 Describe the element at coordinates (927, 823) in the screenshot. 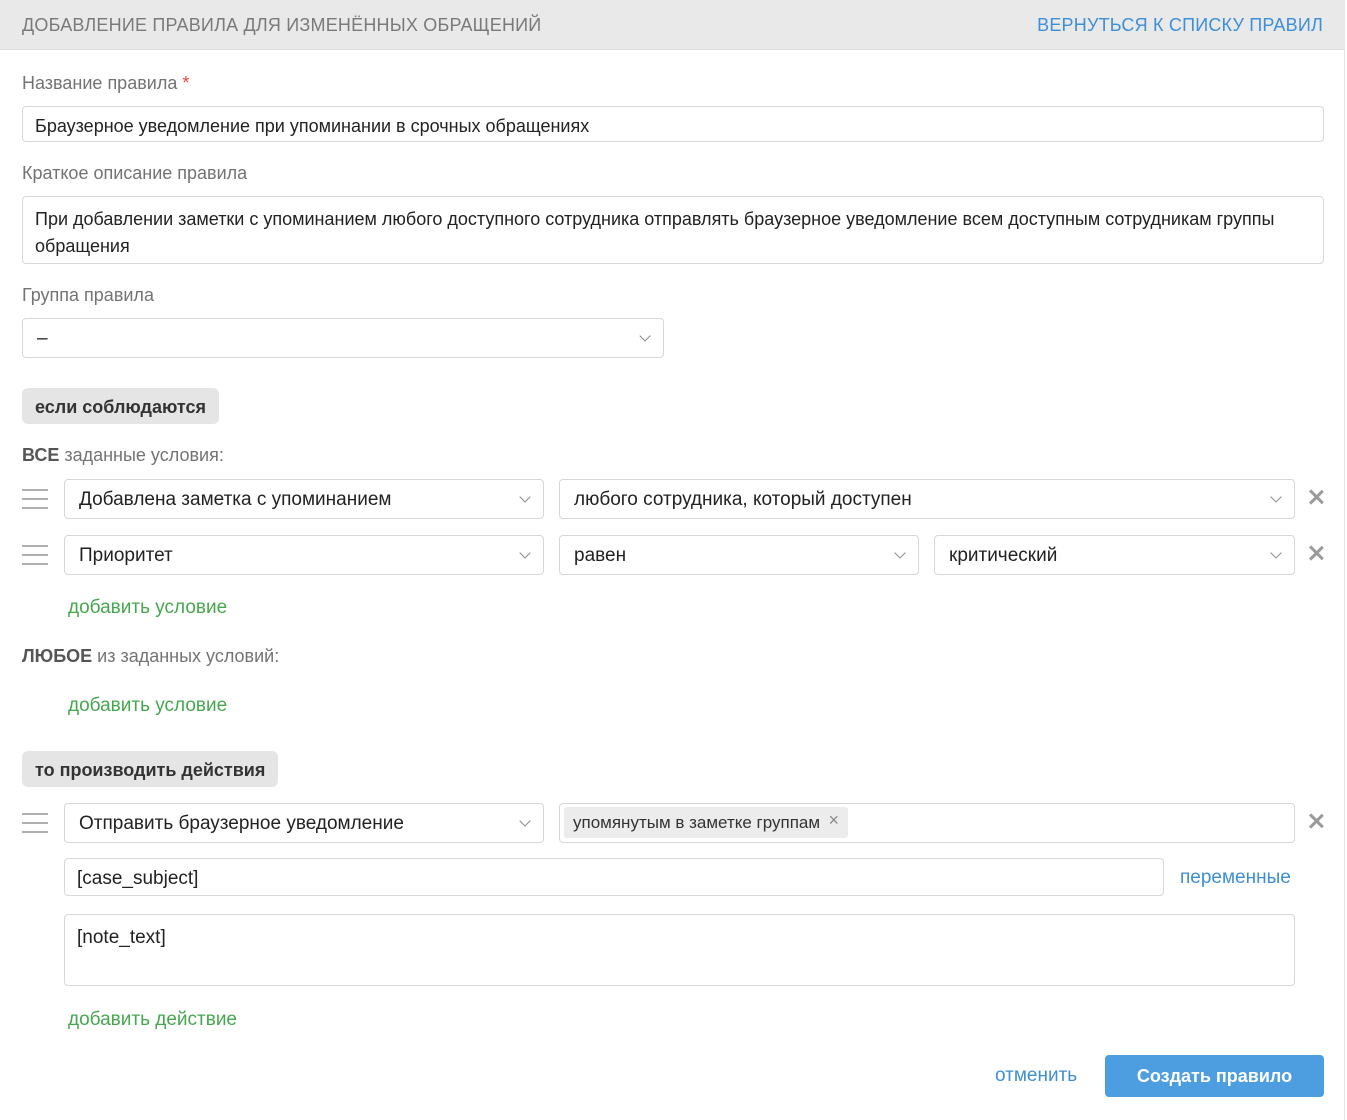

I see `action-recipients-input: упомянутым в заметке группам ×` at that location.